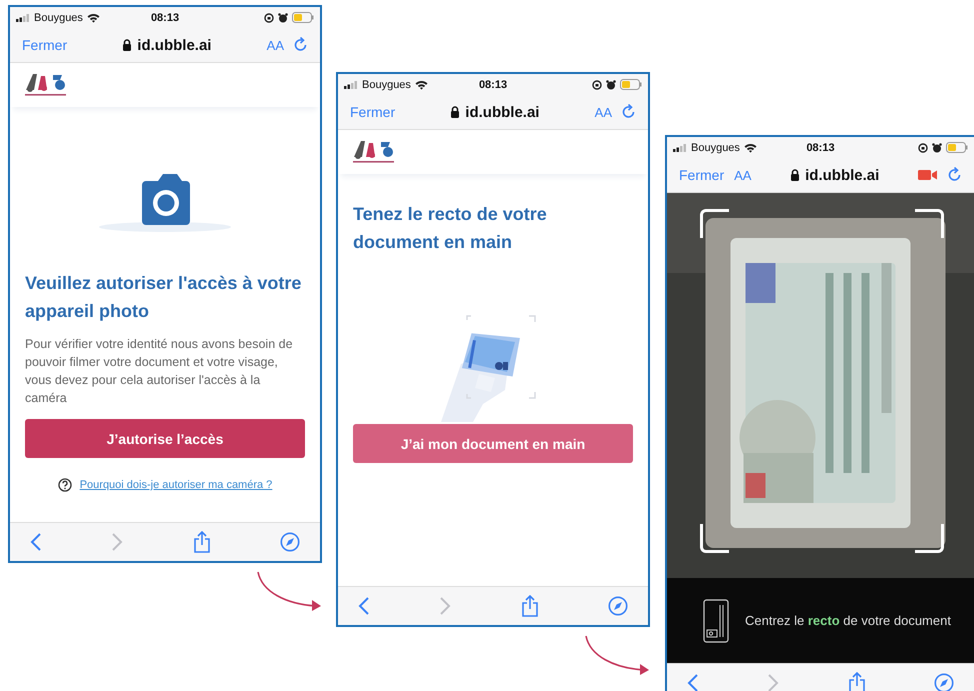 The image size is (974, 691). Describe the element at coordinates (165, 438) in the screenshot. I see `allow-access-button: J’autorise l’accès` at that location.